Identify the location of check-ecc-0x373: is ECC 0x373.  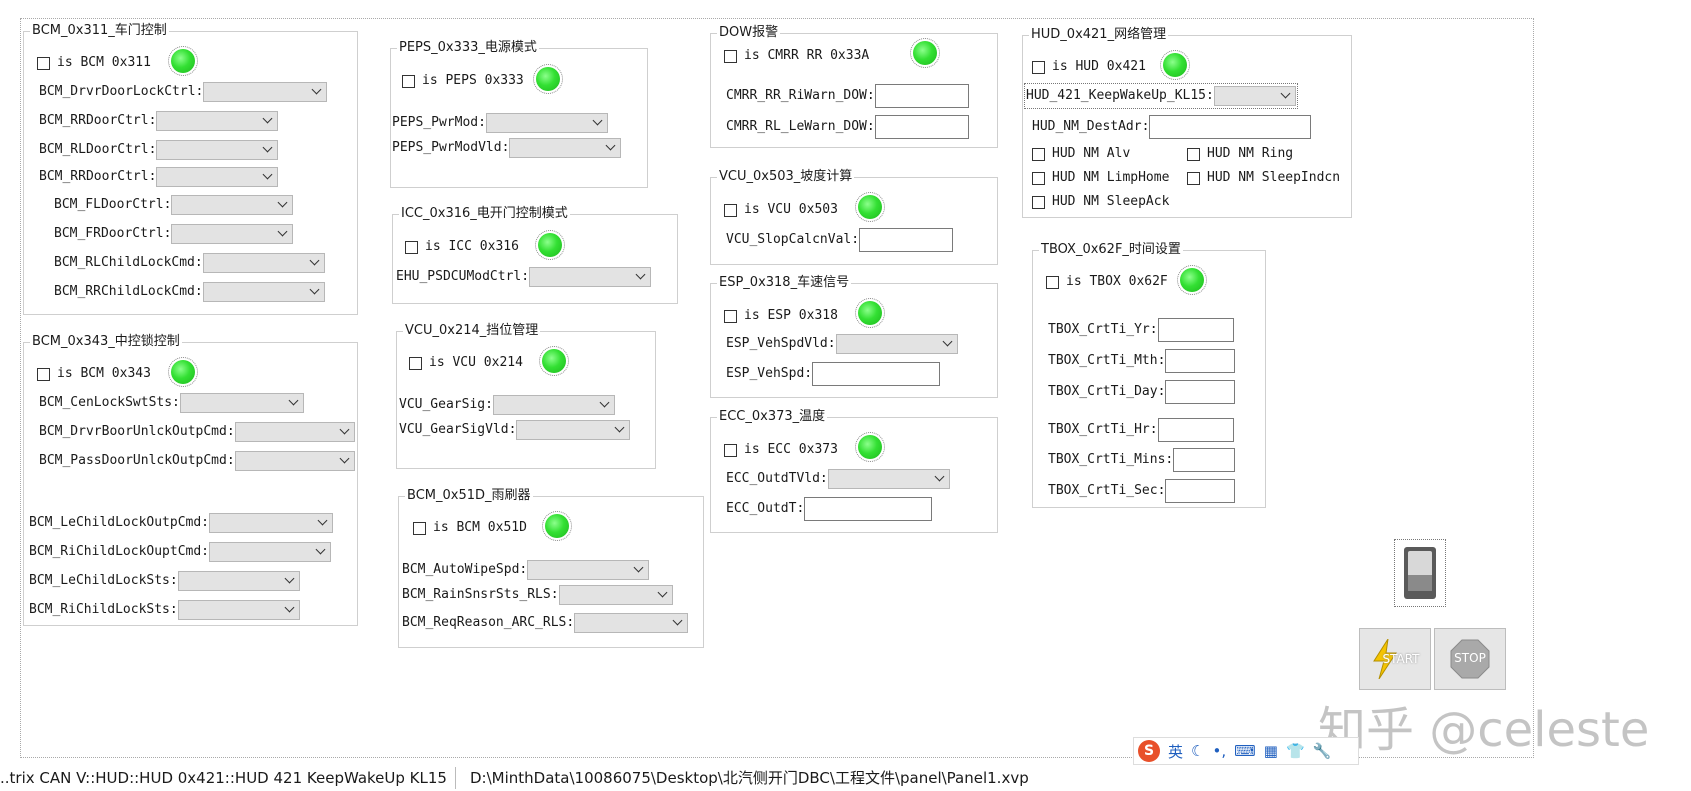
(781, 450).